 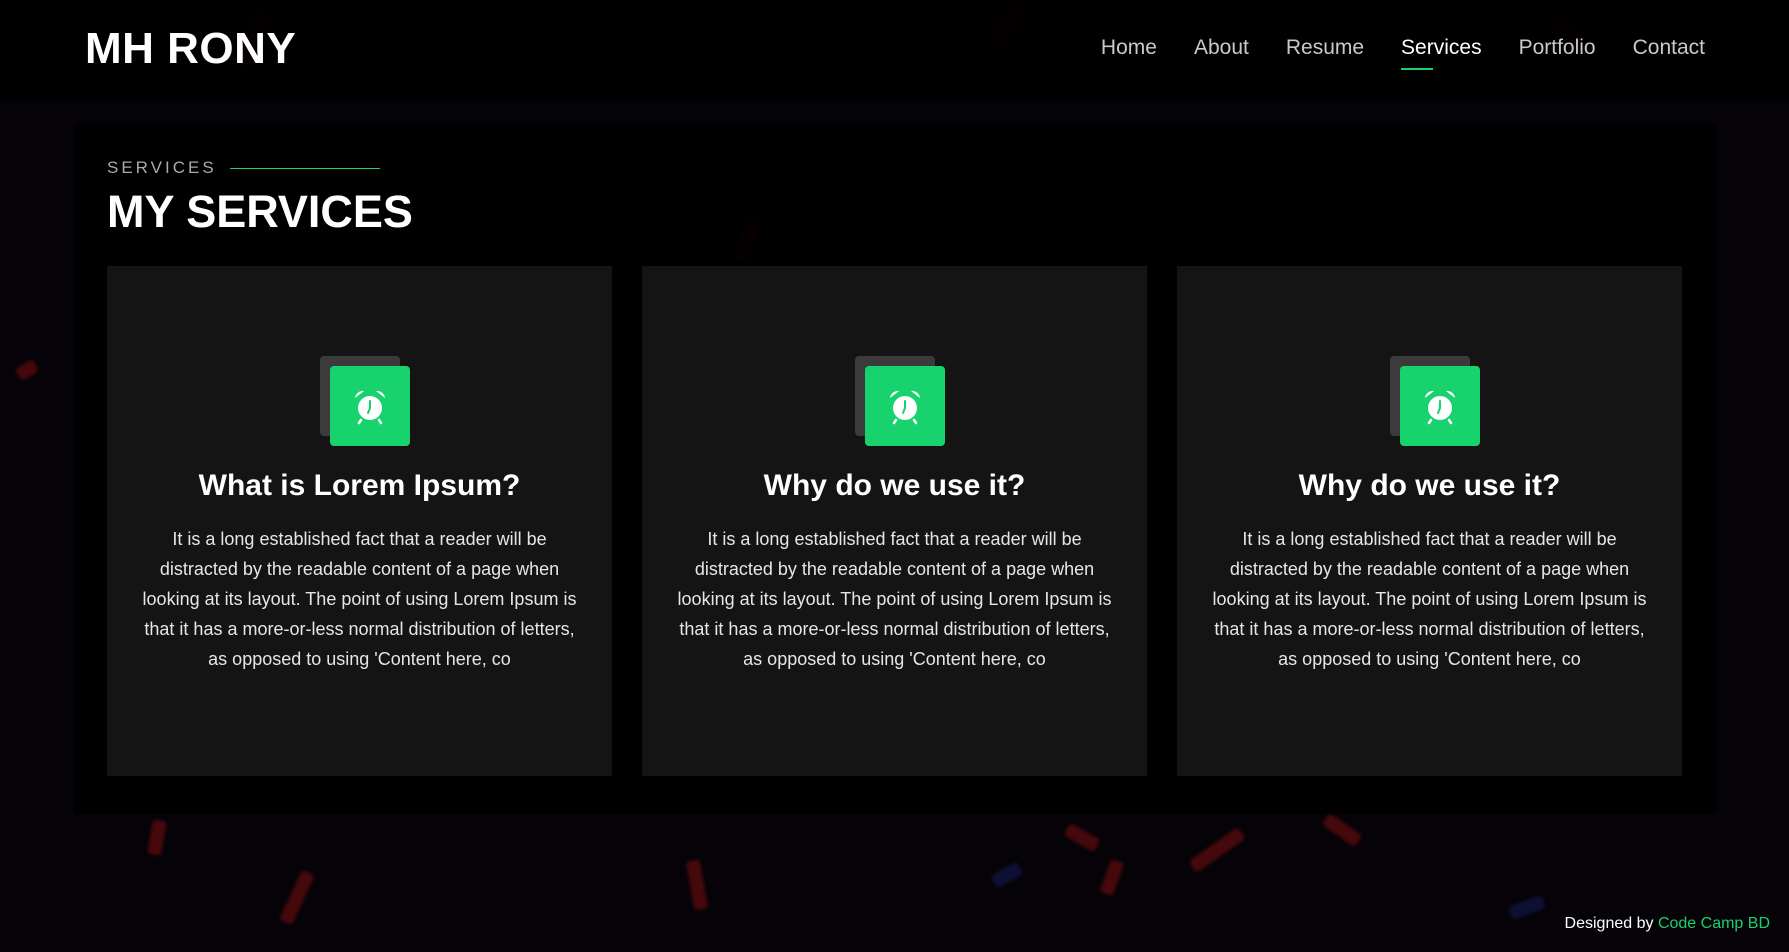 What do you see at coordinates (1714, 923) in the screenshot?
I see `footer-credit-link: Code Camp BD` at bounding box center [1714, 923].